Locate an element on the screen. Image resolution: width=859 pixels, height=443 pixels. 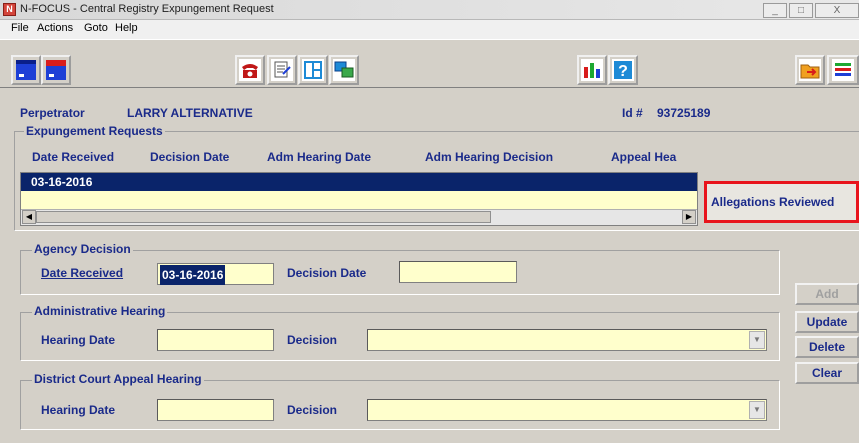
menu-icon is located at coordinates (843, 70).